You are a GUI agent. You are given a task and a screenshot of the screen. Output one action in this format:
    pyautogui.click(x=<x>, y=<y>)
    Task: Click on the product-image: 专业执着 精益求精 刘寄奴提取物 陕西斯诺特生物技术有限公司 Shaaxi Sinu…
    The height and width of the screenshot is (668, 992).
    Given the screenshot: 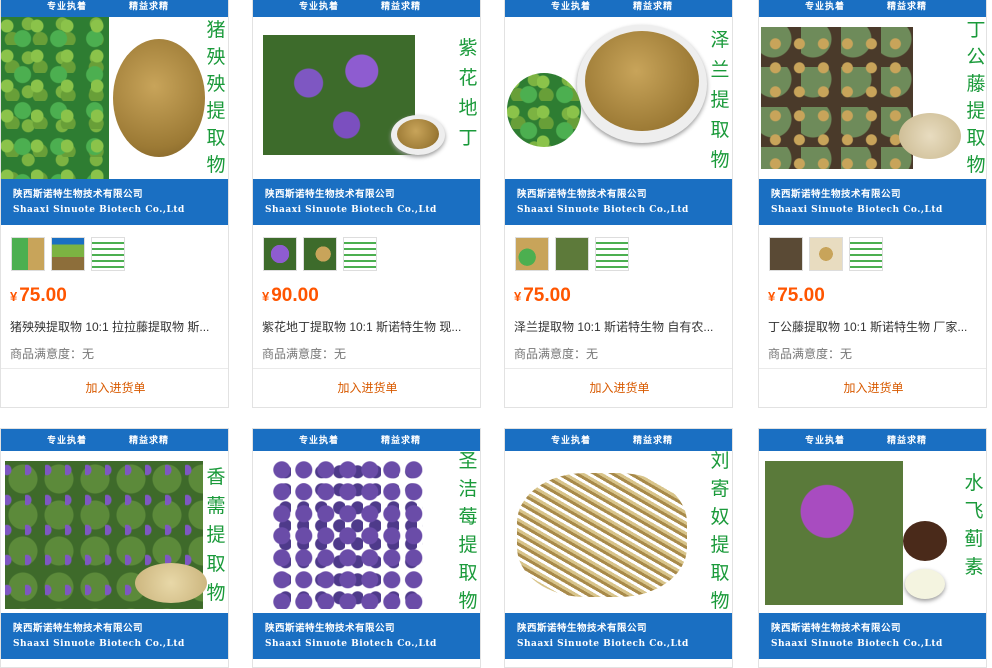 What is the action you would take?
    pyautogui.click(x=618, y=544)
    